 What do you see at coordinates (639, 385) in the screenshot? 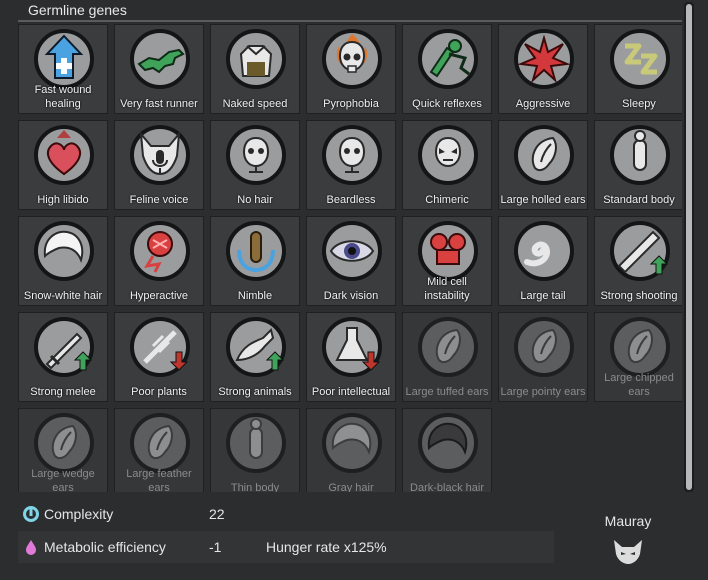
I see `gene-label: Large chipped ears` at bounding box center [639, 385].